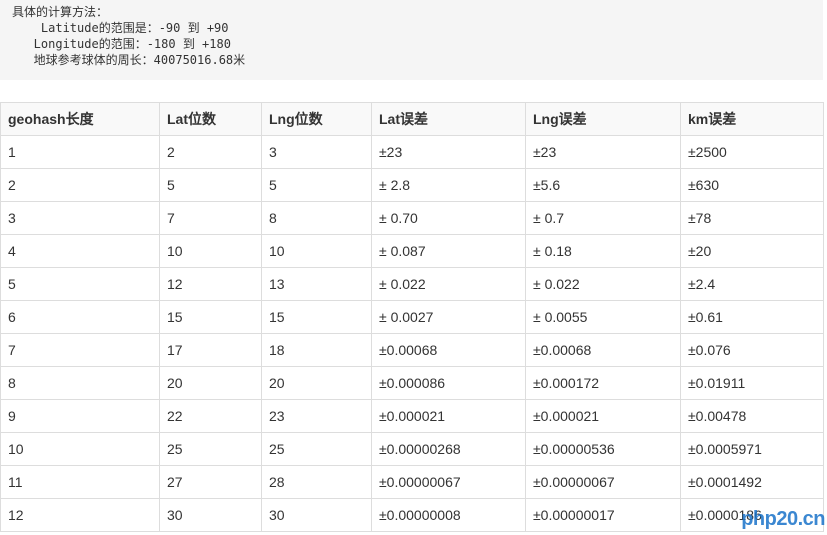 The width and height of the screenshot is (827, 535). I want to click on cell-lat-bits: 20, so click(210, 383).